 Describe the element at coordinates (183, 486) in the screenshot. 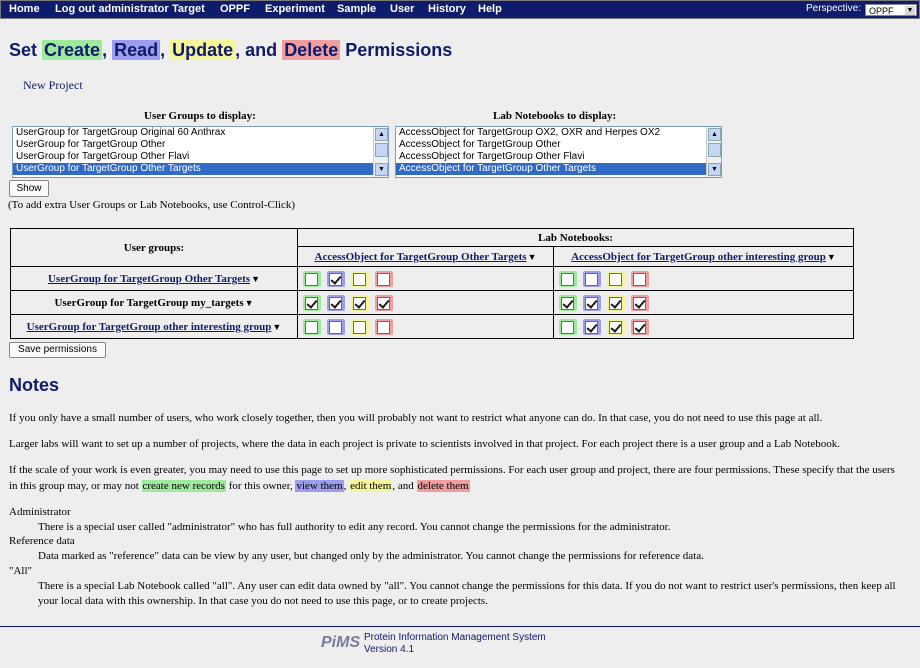

I see `create-highlight: create new records` at that location.